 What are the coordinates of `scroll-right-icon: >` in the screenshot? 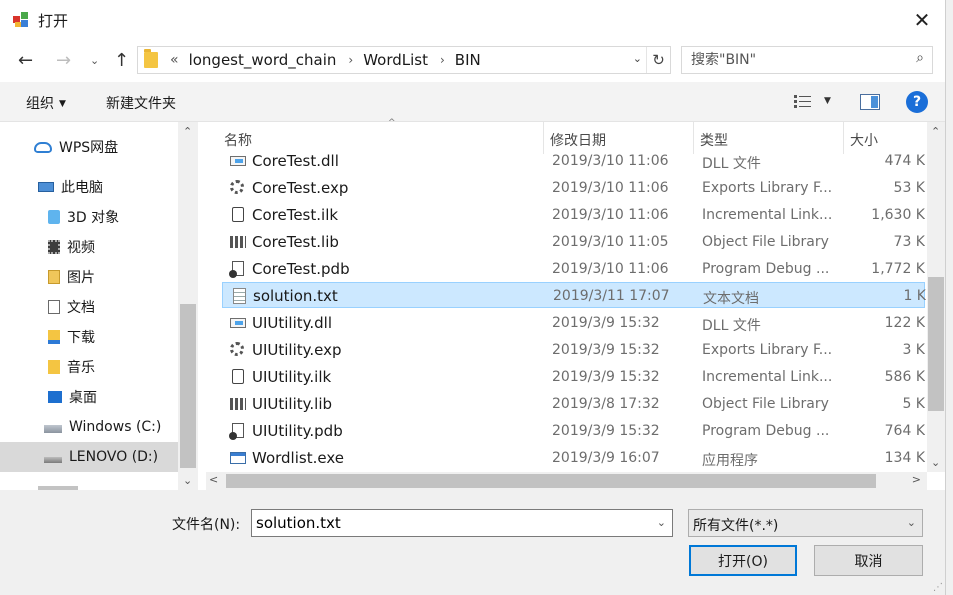 It's located at (916, 479).